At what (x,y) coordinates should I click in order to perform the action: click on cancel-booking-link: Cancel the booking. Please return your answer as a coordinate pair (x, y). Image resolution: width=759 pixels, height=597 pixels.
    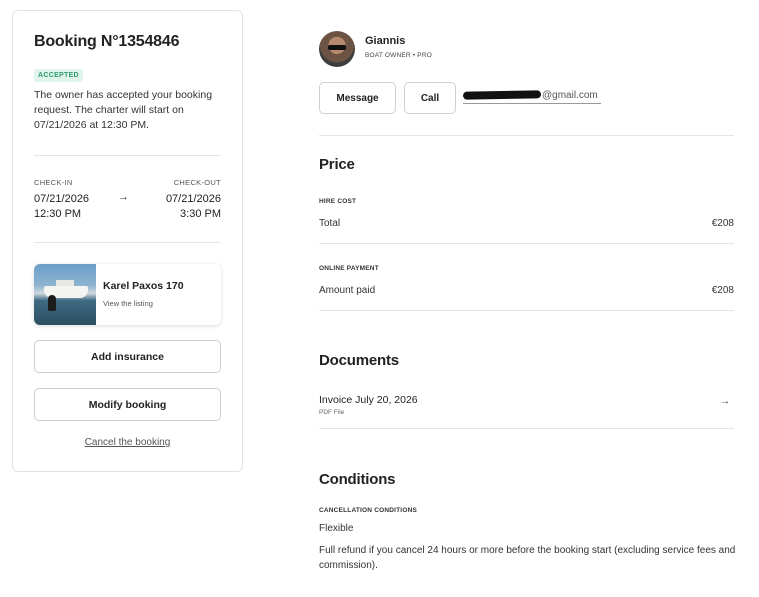
    Looking at the image, I should click on (127, 442).